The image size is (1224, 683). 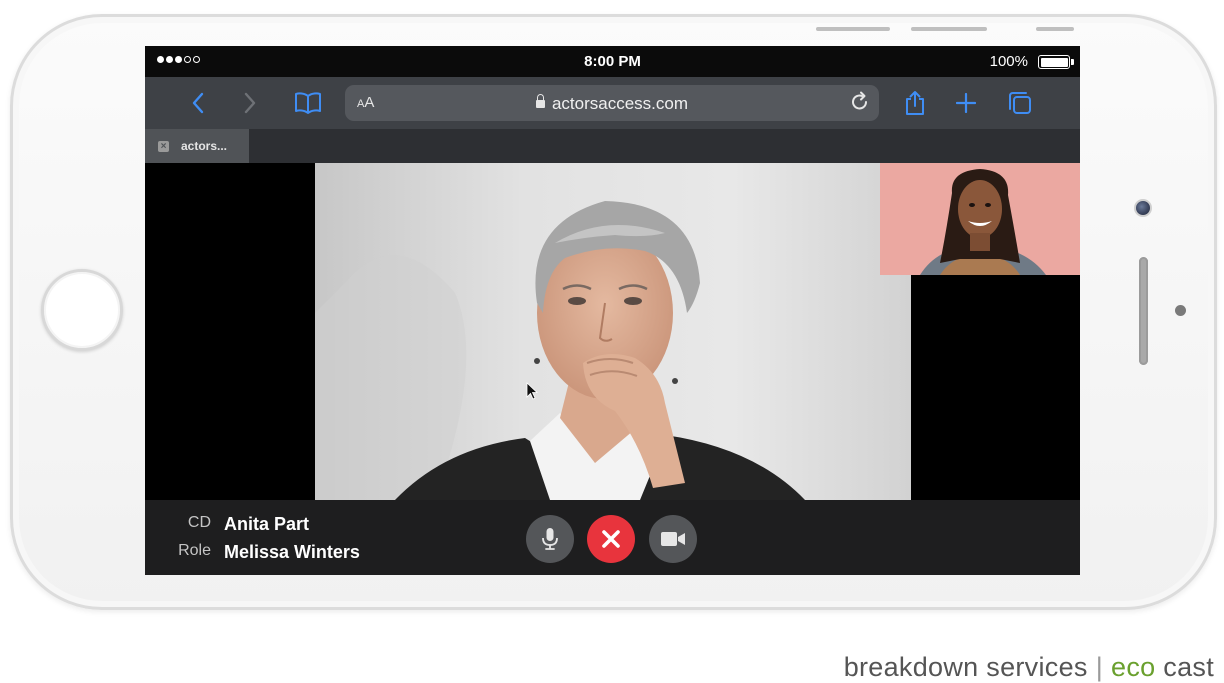 What do you see at coordinates (163, 146) in the screenshot?
I see `close-tab-icon: ×` at bounding box center [163, 146].